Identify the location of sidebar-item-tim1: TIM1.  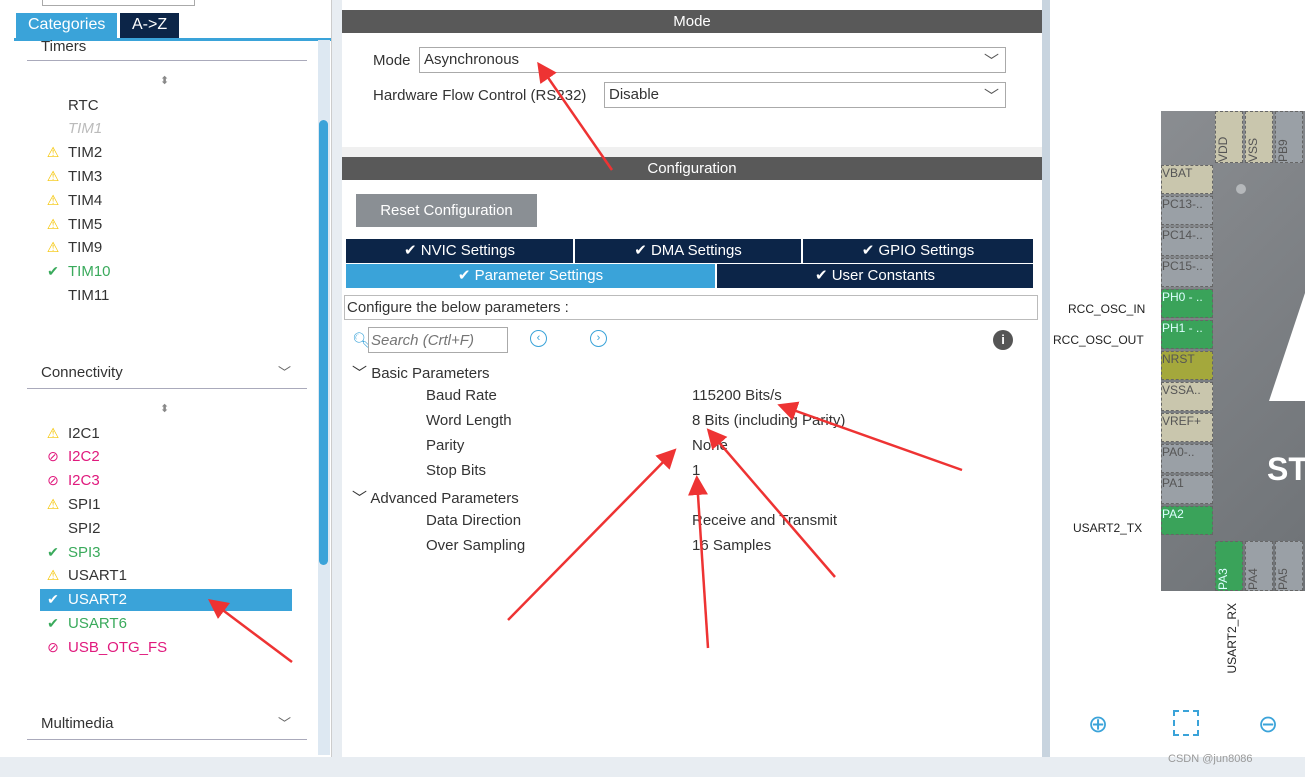
(73, 129).